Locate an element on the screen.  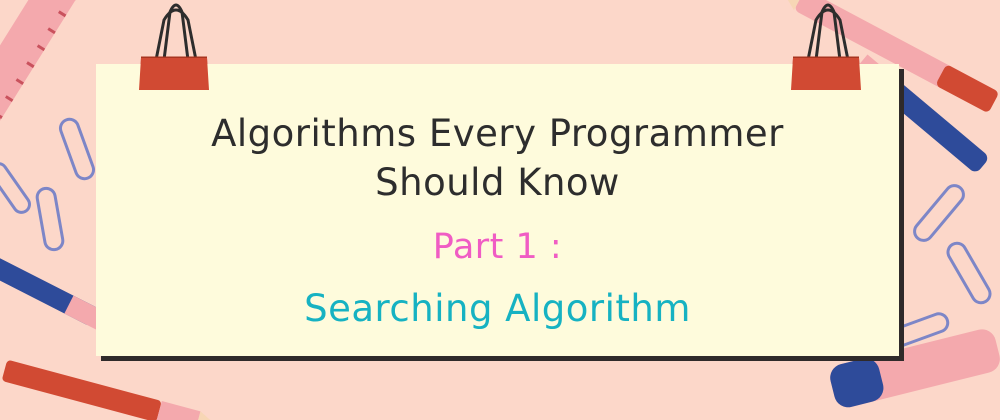
part-label: Part 1 : is located at coordinates (497, 247).